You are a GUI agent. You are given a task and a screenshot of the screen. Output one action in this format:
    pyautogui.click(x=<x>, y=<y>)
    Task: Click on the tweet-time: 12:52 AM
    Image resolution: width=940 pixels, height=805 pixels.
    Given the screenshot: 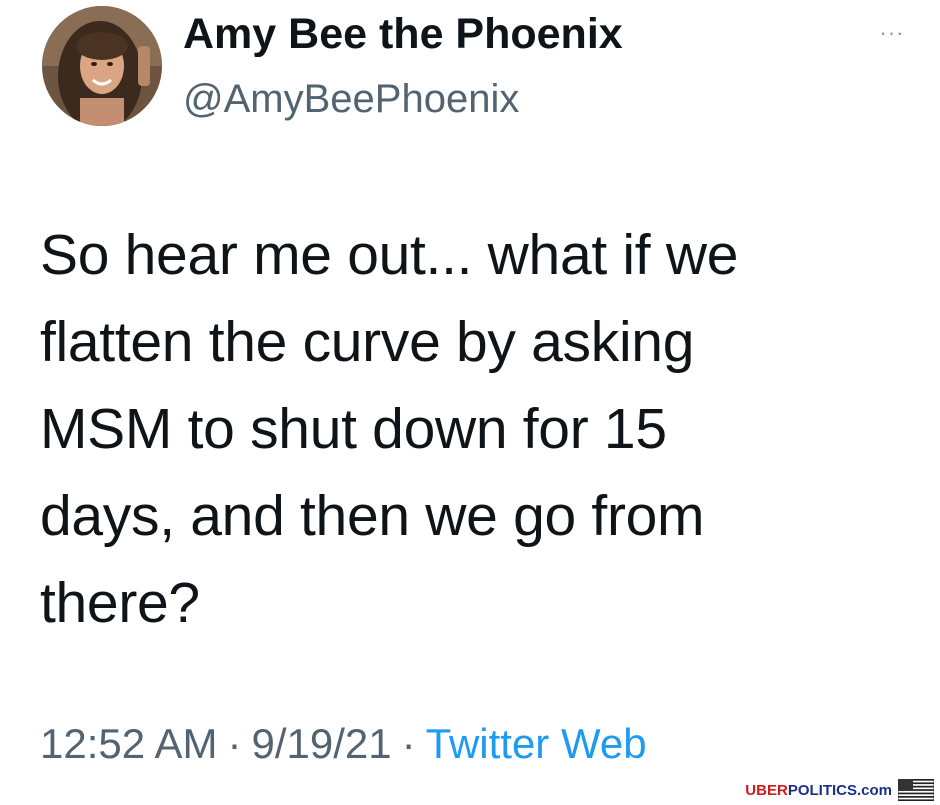 What is the action you would take?
    pyautogui.click(x=128, y=743)
    